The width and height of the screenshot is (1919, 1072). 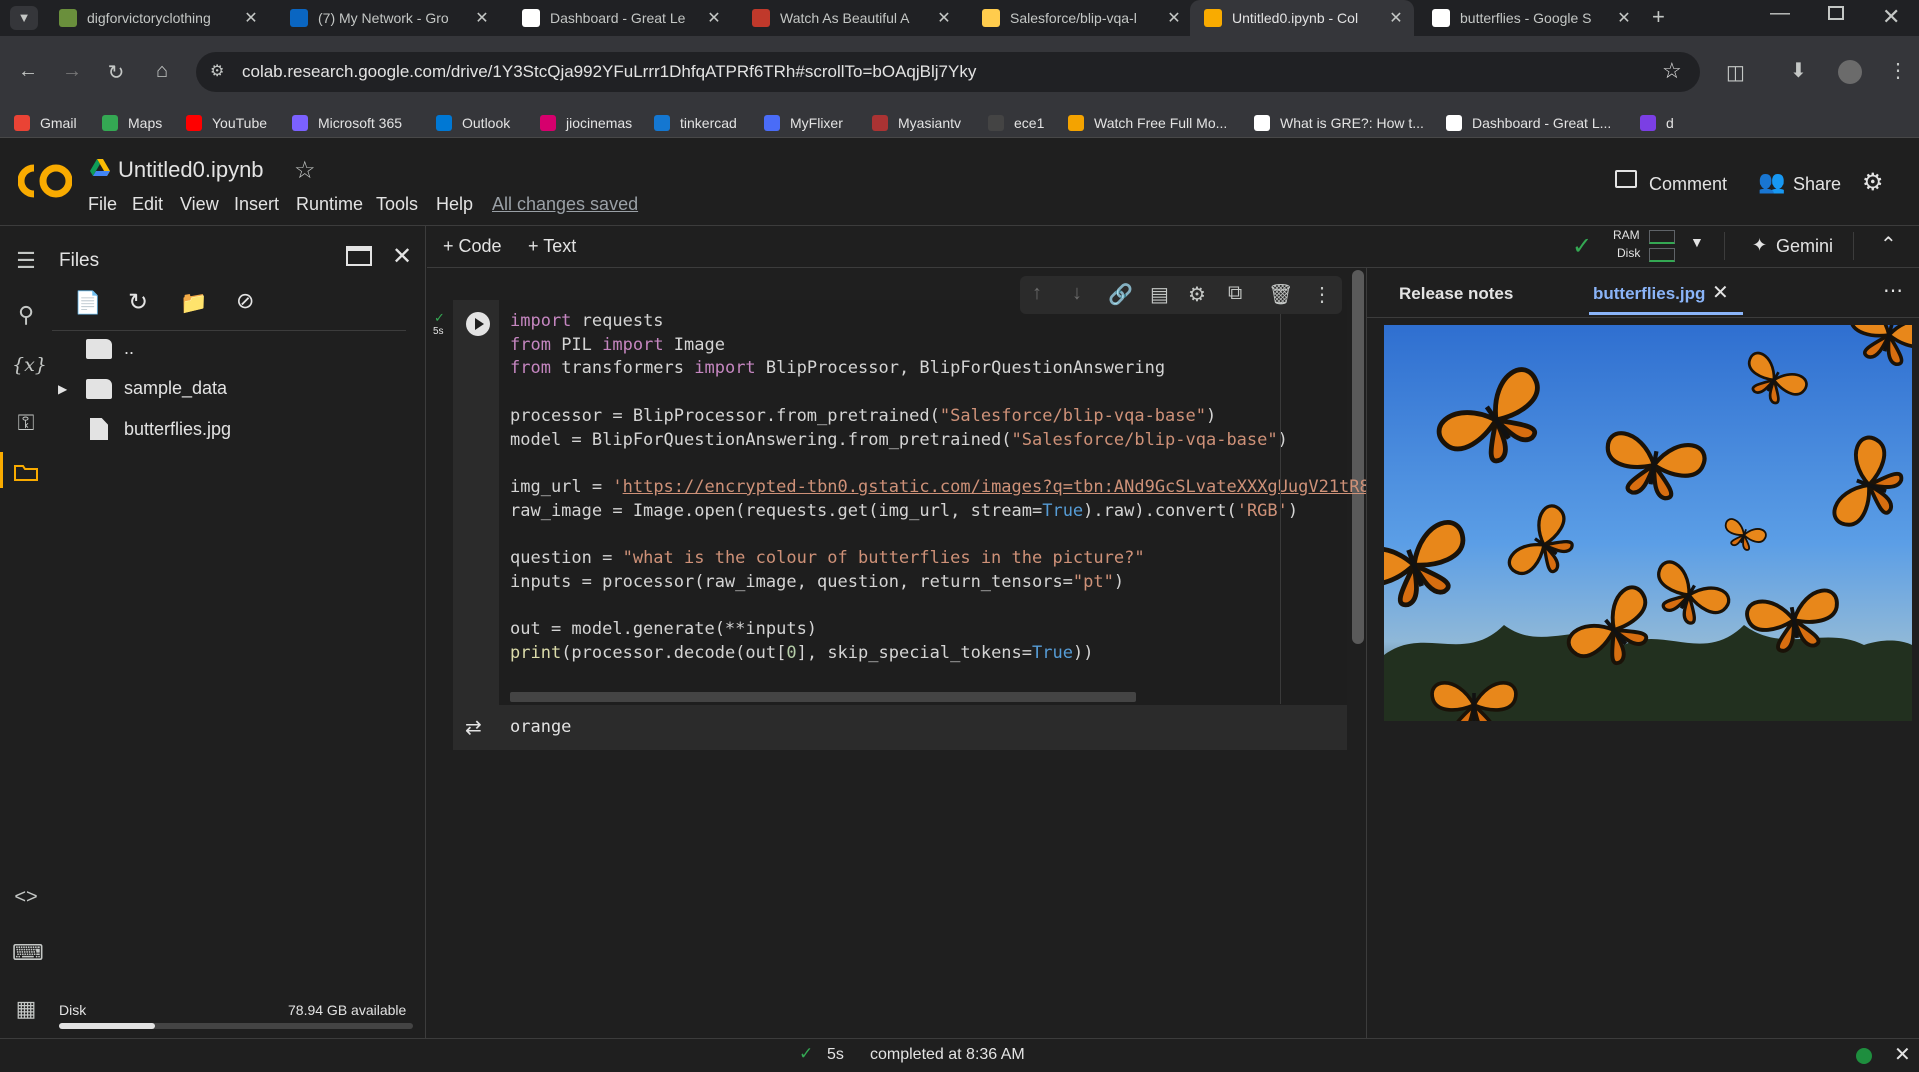 What do you see at coordinates (1672, 71) in the screenshot?
I see `bookmark-star-icon: ☆` at bounding box center [1672, 71].